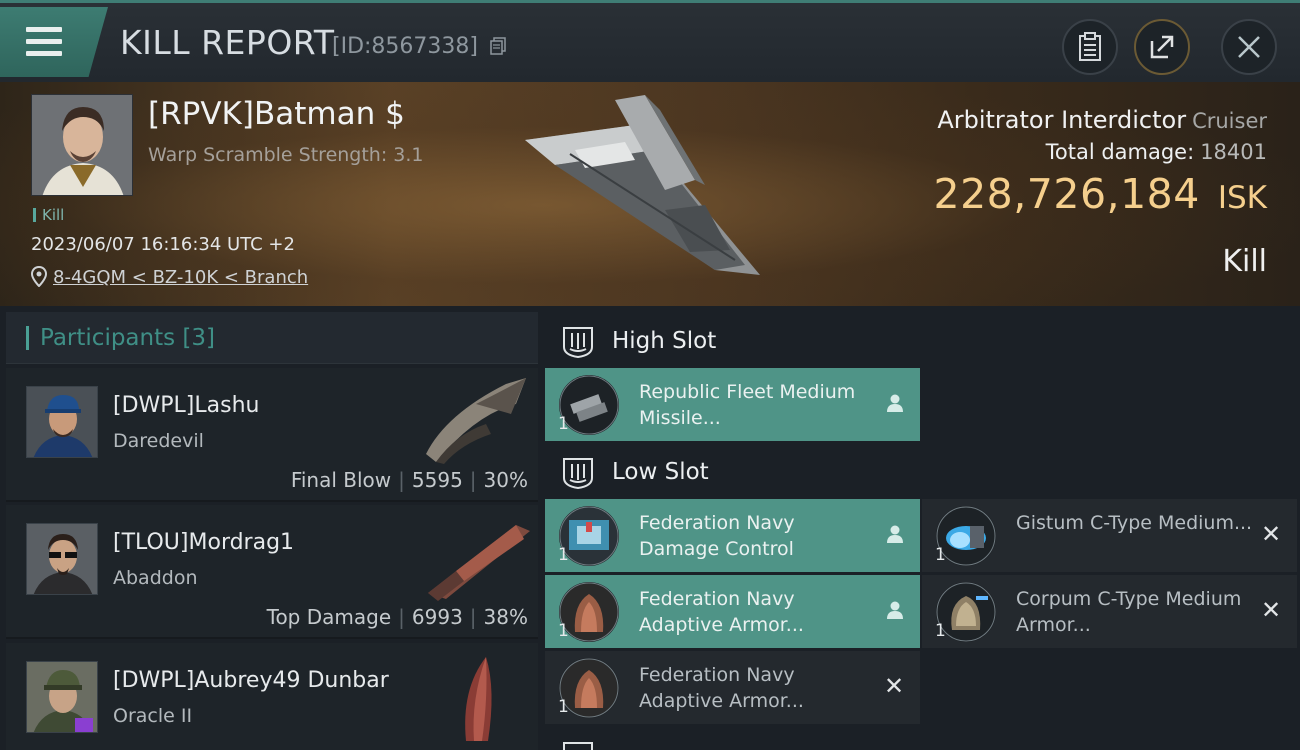  Describe the element at coordinates (44, 42) in the screenshot. I see `hamburger-menu-icon` at that location.